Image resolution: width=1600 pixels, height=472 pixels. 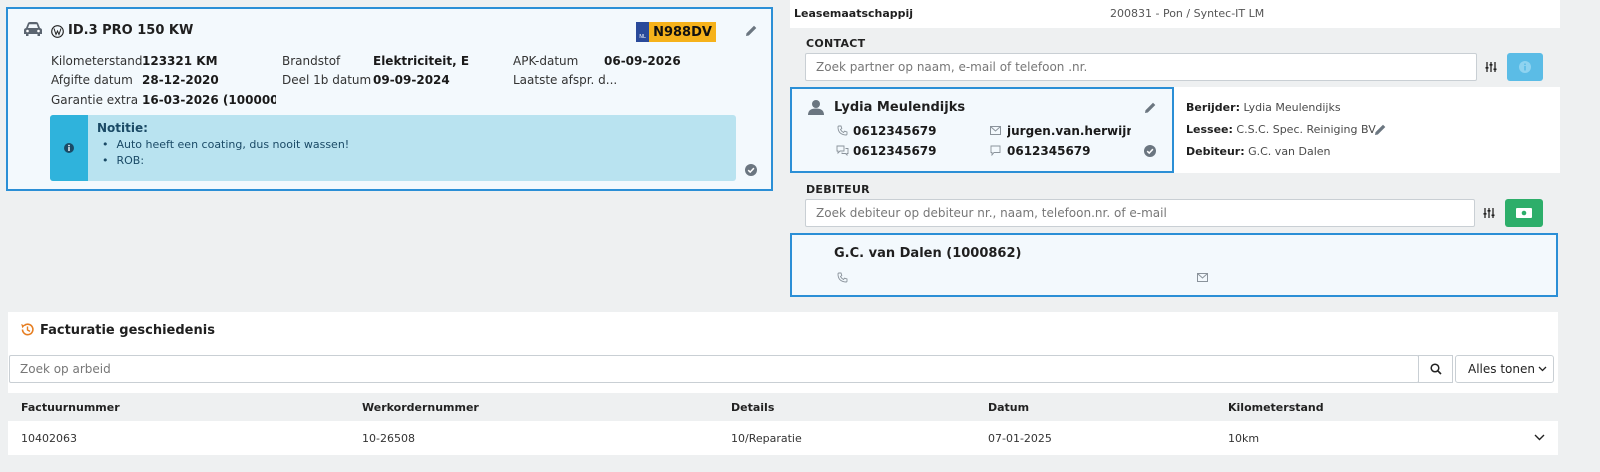 I want to click on field-label-kilometerstand: Kilometerstand, so click(x=97, y=61).